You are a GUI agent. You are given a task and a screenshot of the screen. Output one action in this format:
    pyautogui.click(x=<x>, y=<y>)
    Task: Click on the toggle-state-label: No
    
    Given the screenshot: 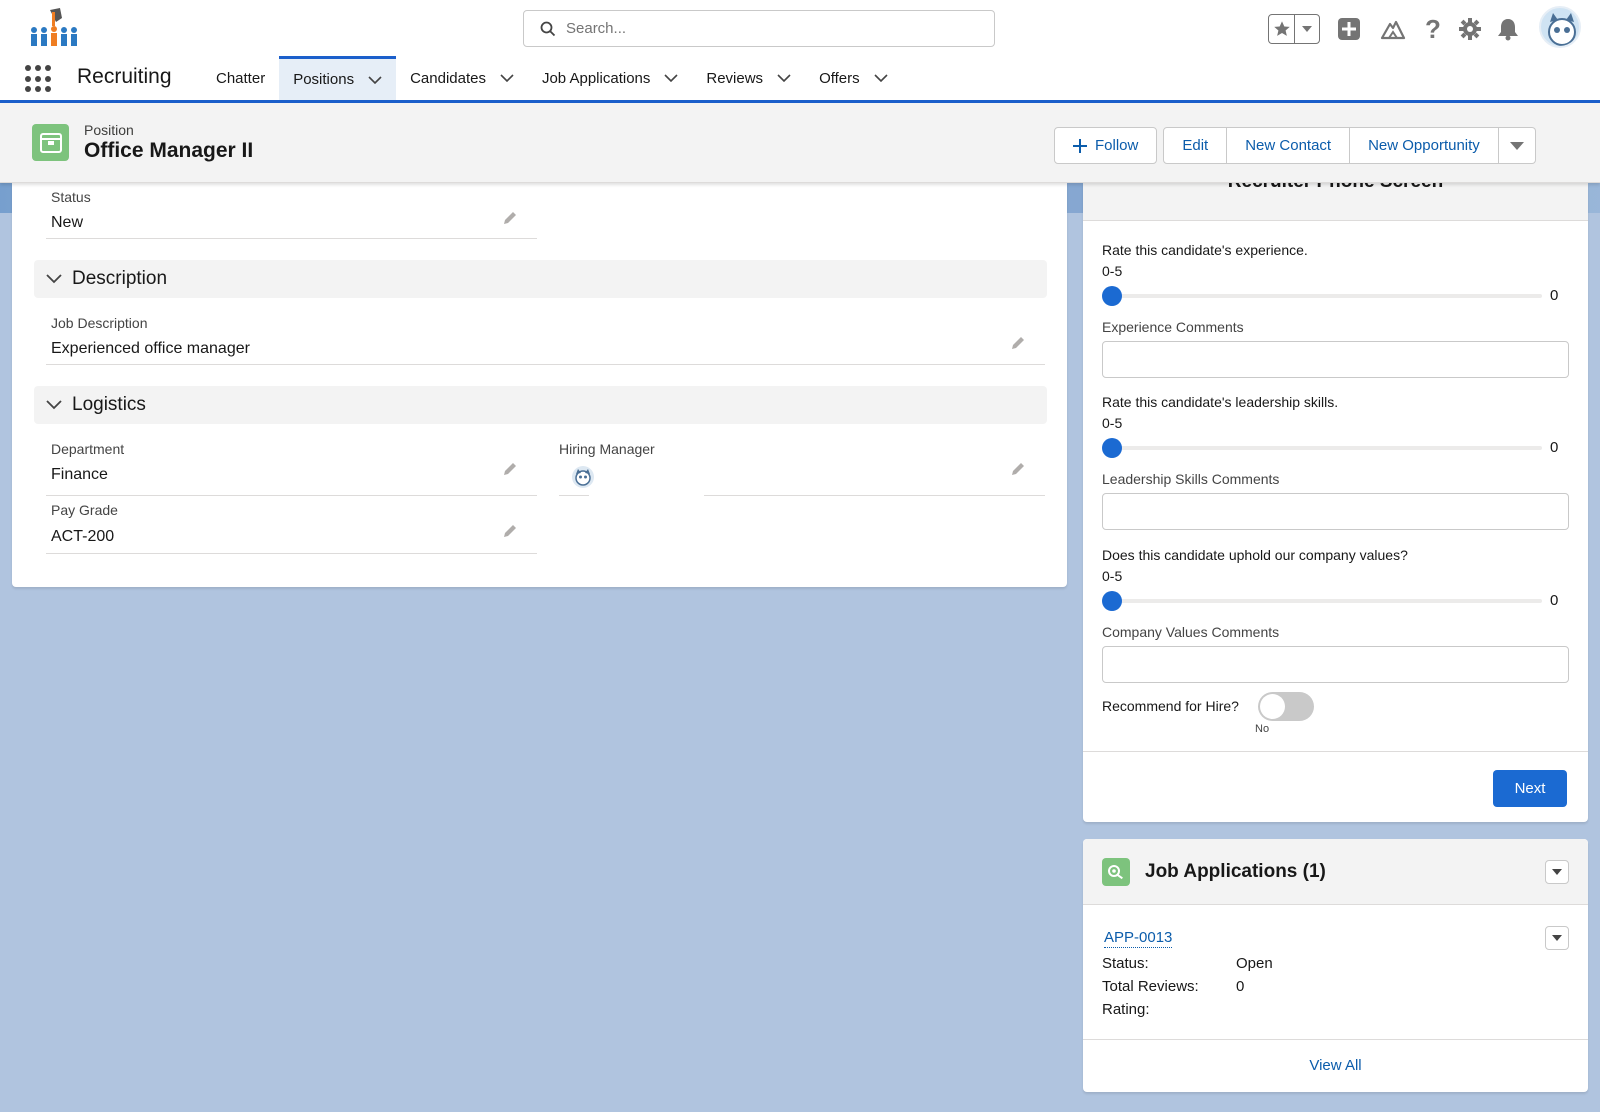 What is the action you would take?
    pyautogui.click(x=1262, y=729)
    